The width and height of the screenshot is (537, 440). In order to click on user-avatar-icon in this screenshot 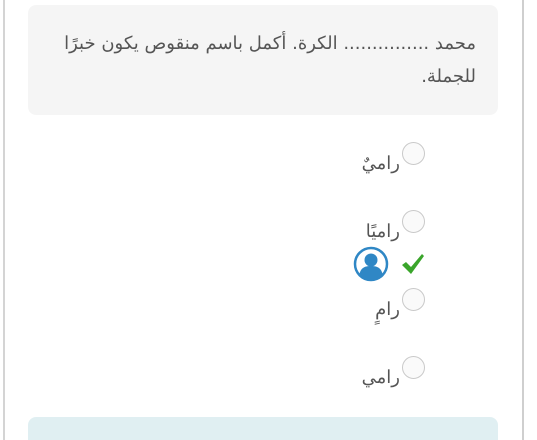, I will do `click(371, 264)`.